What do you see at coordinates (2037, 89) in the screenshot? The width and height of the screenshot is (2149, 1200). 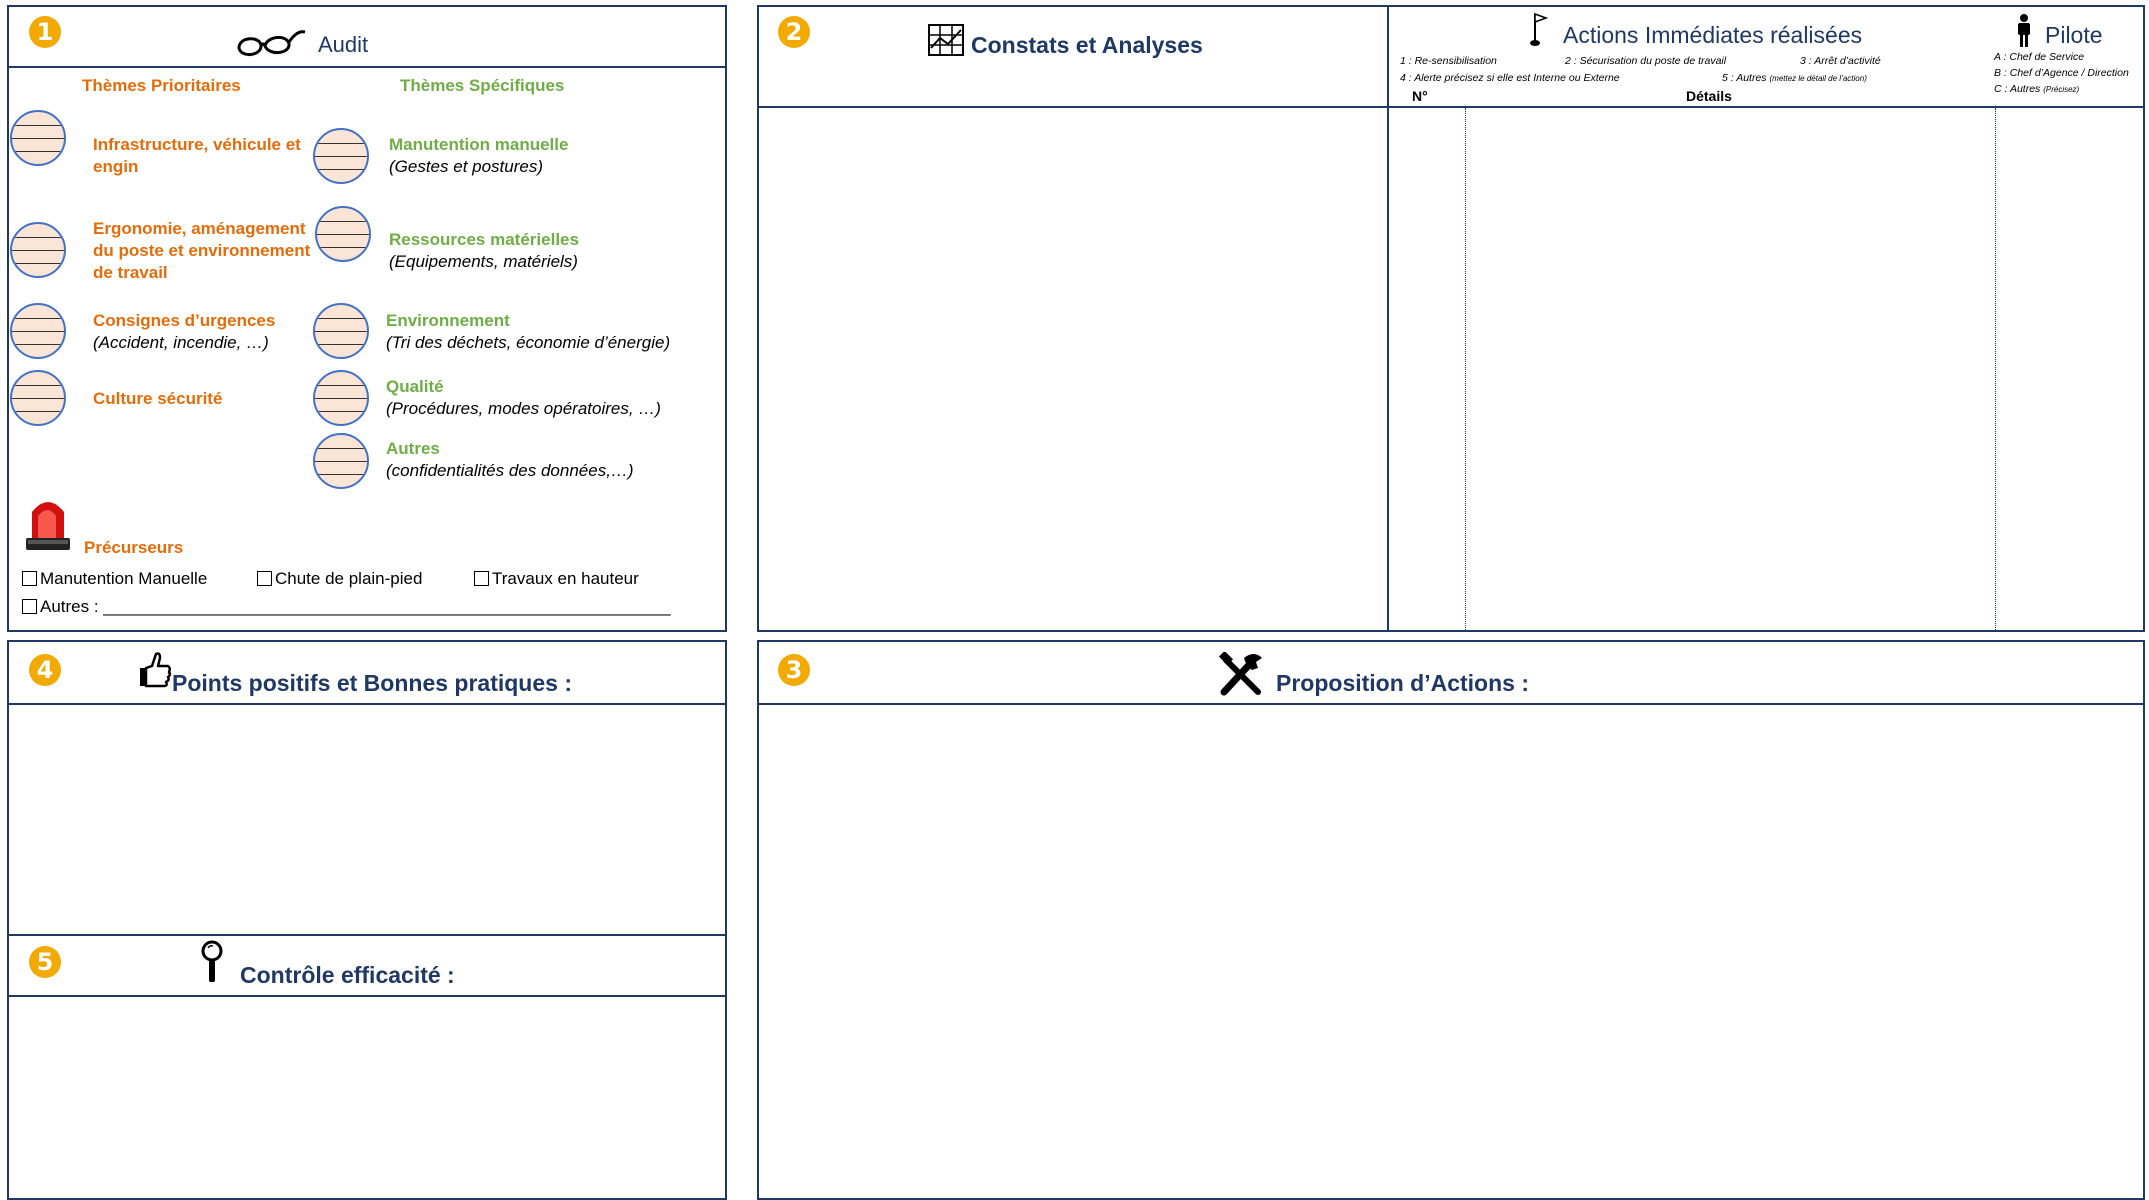 I see `pilote-legend-c: C : Autres (Précisez)` at bounding box center [2037, 89].